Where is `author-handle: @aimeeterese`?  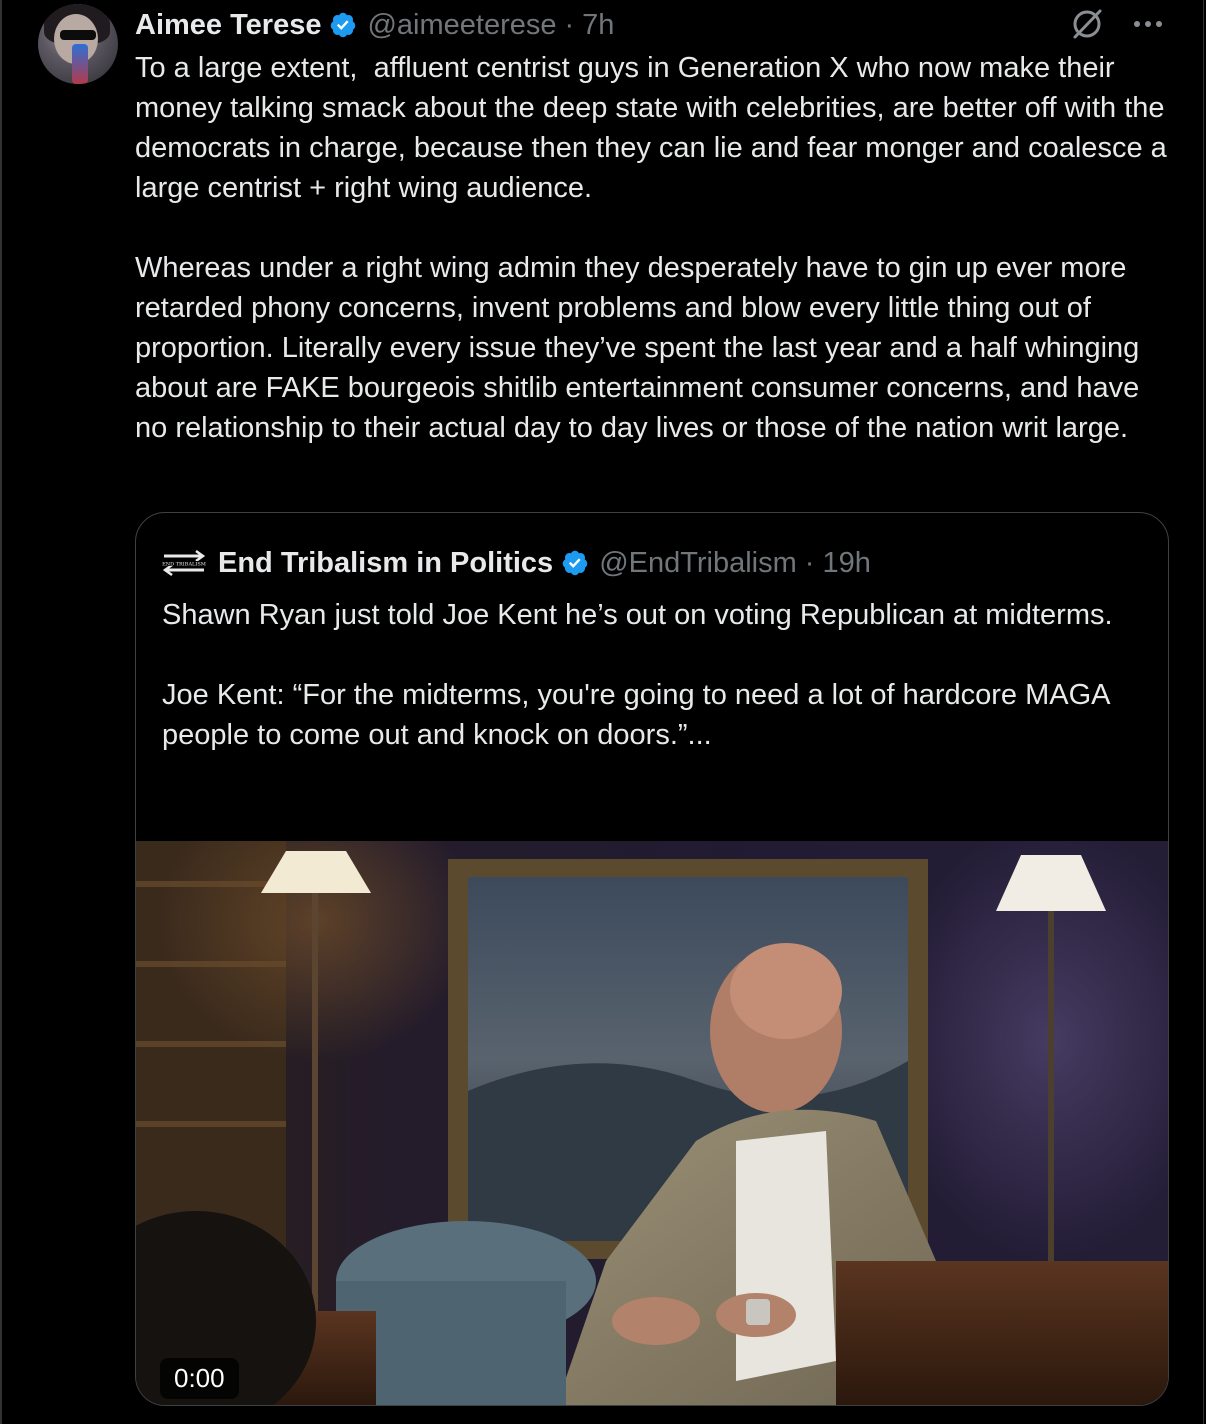 author-handle: @aimeeterese is located at coordinates (461, 25).